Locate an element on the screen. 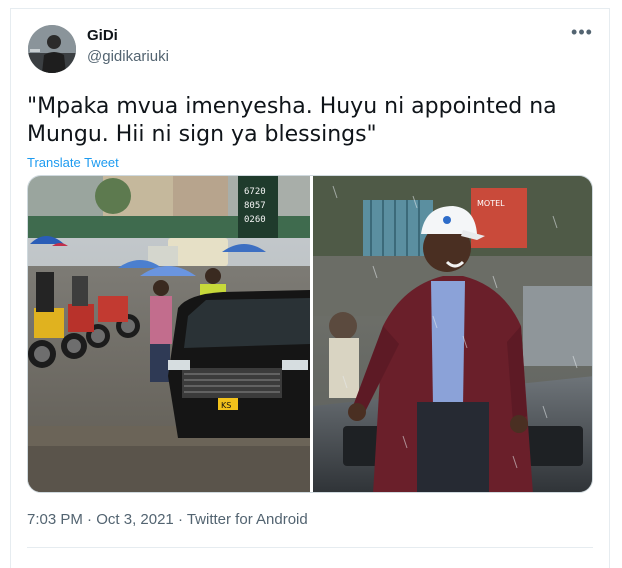 The height and width of the screenshot is (568, 622). divider is located at coordinates (310, 547).